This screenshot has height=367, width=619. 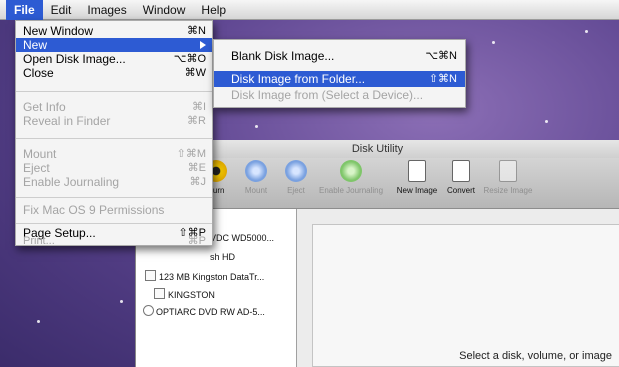 I want to click on volume-item: sh HD, so click(x=222, y=257).